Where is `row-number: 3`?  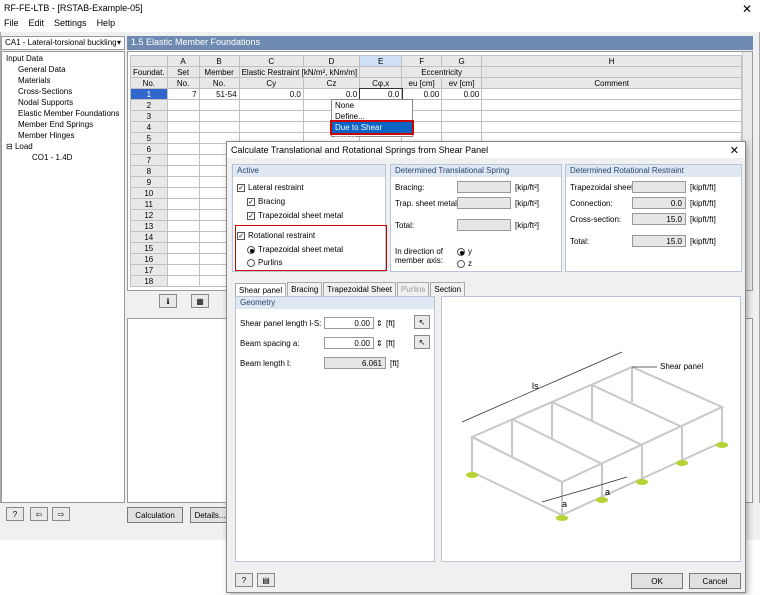 row-number: 3 is located at coordinates (149, 116).